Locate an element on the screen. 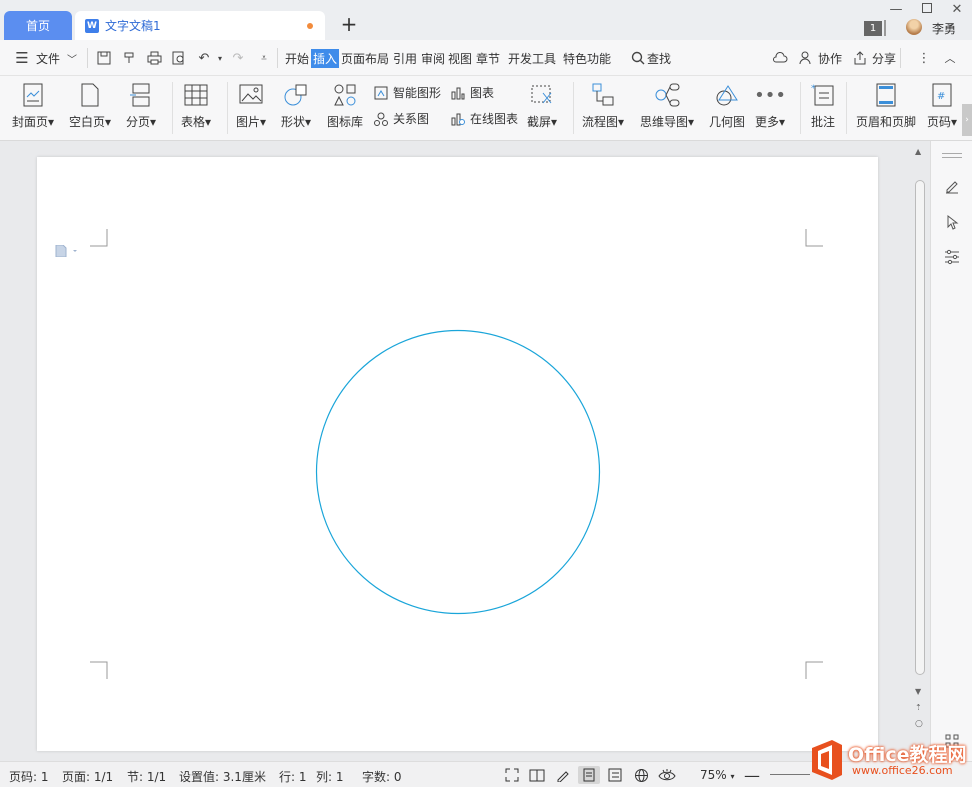  share-icon is located at coordinates (860, 58).